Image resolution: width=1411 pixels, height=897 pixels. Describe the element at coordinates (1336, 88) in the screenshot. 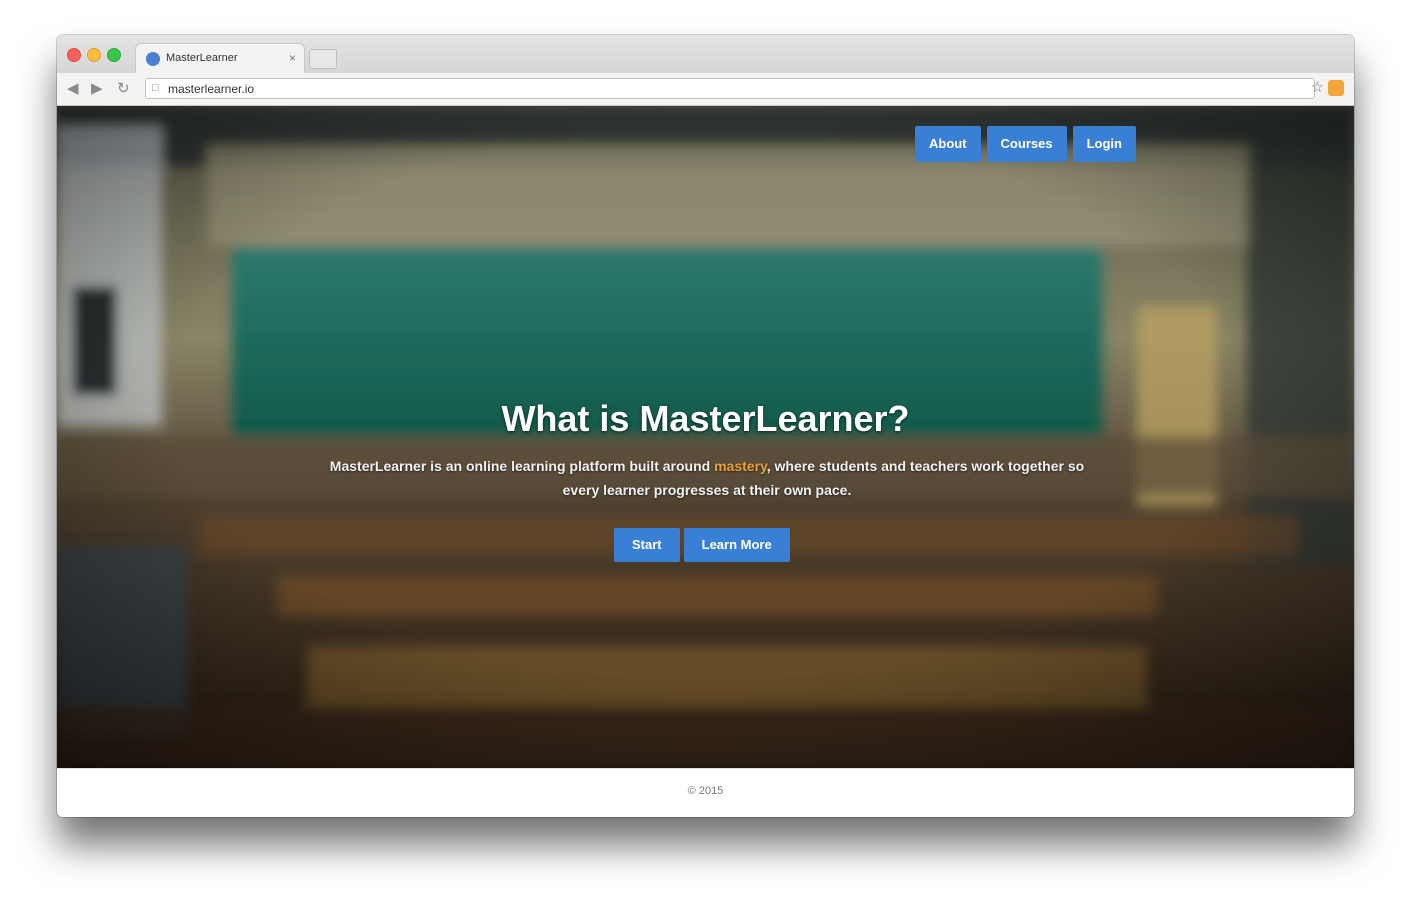

I see `extension-icon` at that location.